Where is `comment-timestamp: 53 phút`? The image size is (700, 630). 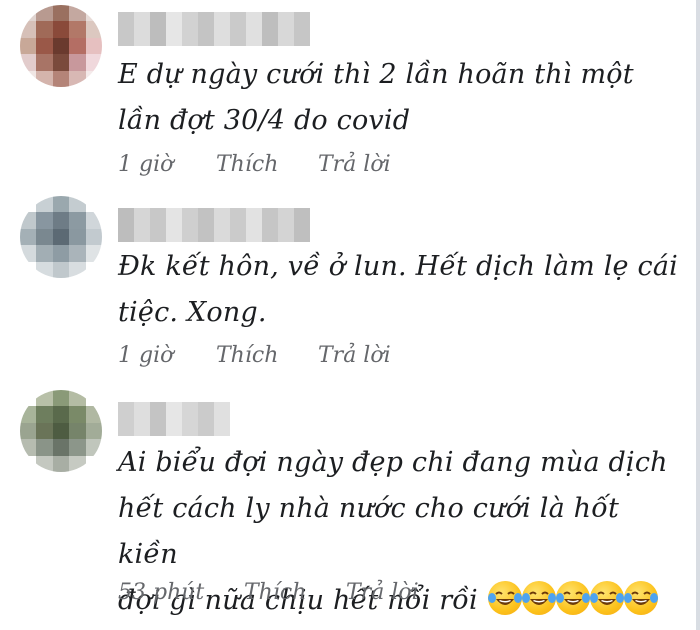 comment-timestamp: 53 phút is located at coordinates (161, 592).